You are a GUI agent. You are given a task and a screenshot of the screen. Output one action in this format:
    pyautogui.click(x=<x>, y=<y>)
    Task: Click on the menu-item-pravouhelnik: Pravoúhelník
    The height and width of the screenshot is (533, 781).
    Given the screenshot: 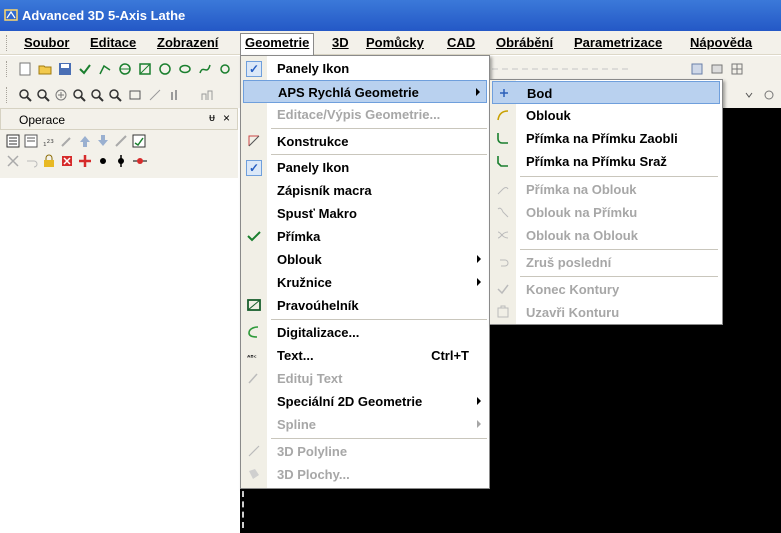 What is the action you would take?
    pyautogui.click(x=365, y=305)
    